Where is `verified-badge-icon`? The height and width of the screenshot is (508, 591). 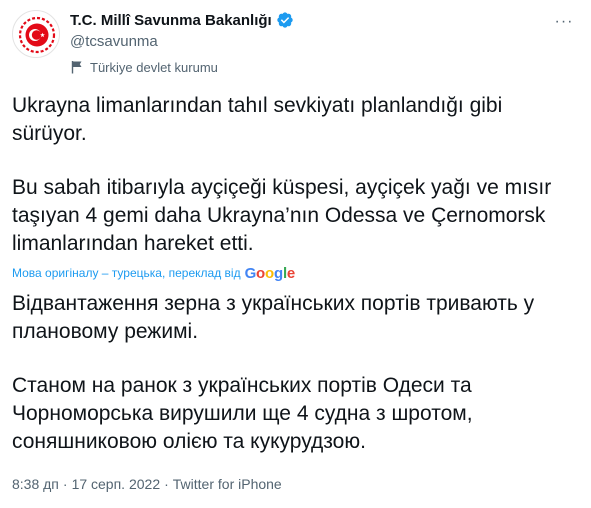 verified-badge-icon is located at coordinates (285, 20).